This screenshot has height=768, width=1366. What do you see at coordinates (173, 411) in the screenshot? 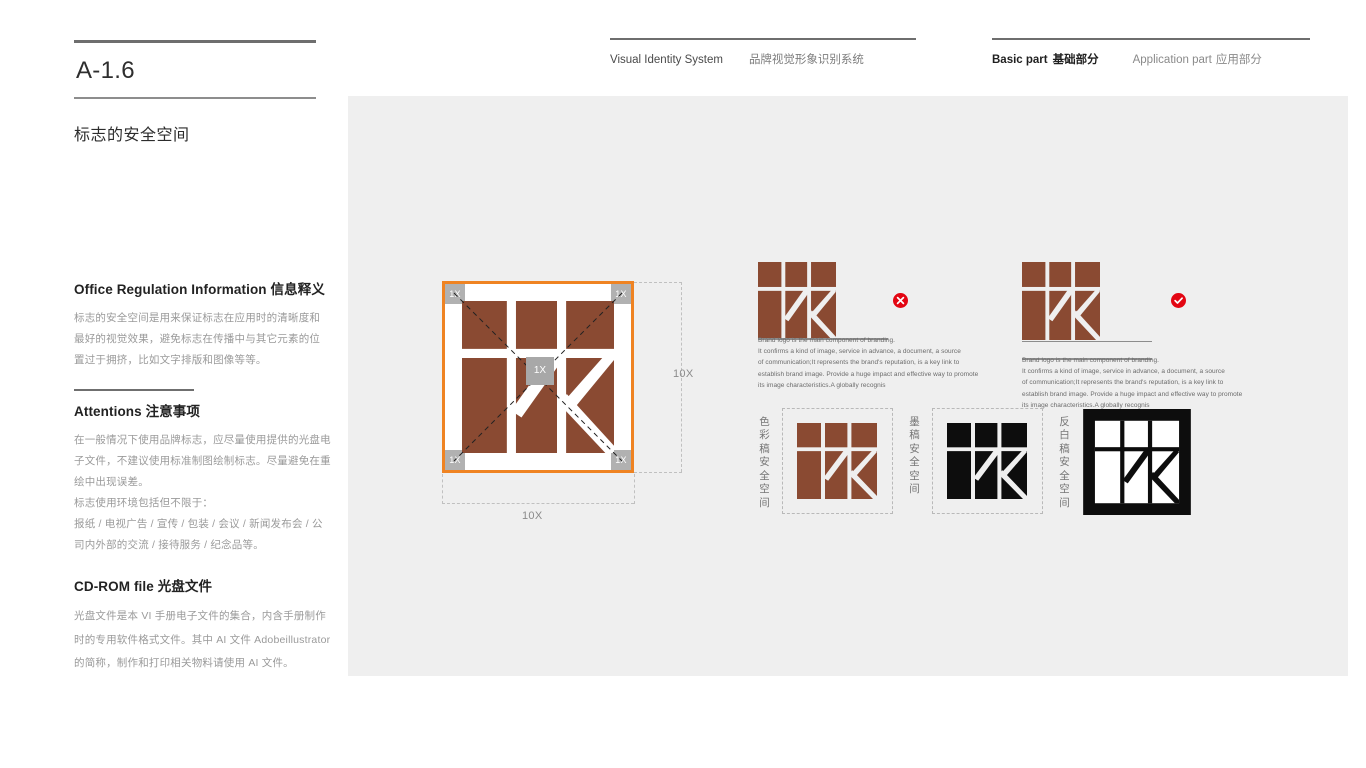
I see `section-heading-cn: 注意事项` at bounding box center [173, 411].